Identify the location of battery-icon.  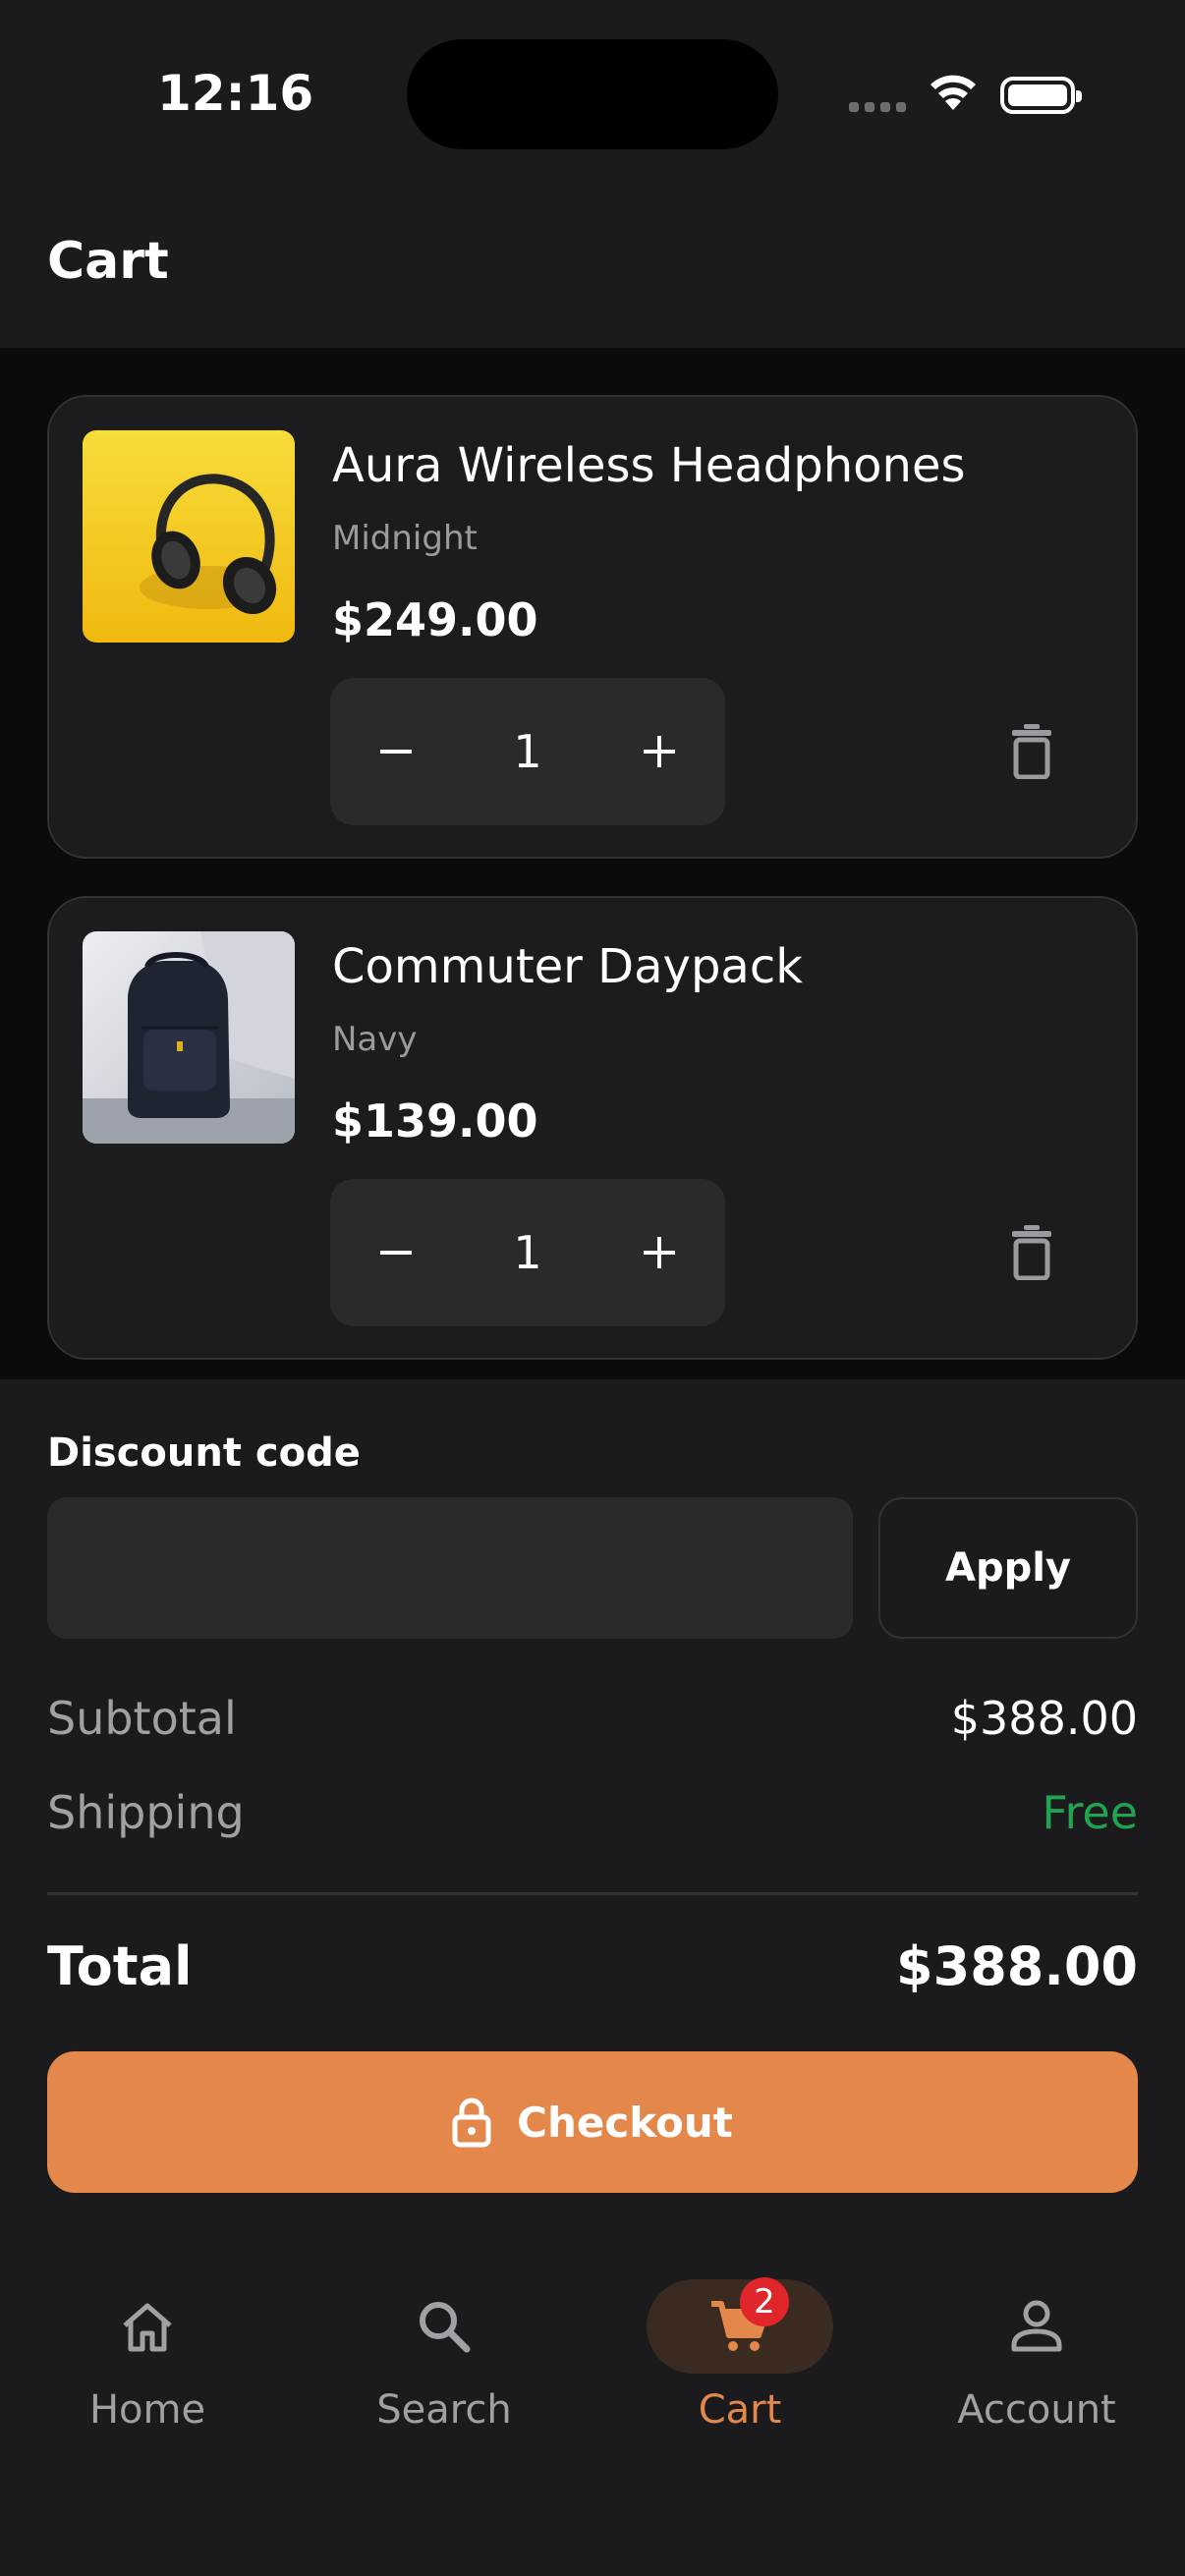
(1041, 95).